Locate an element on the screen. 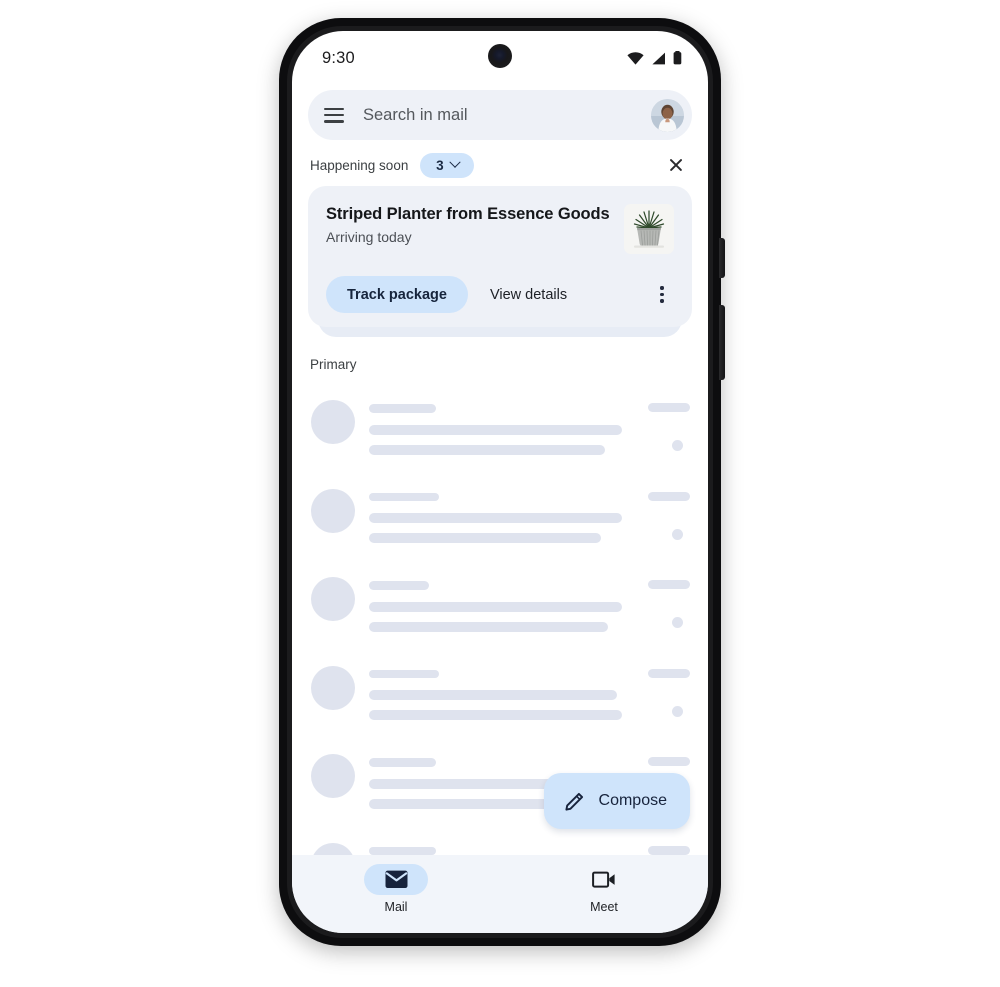 This screenshot has height=987, width=1000. track-package-button: Track package is located at coordinates (397, 294).